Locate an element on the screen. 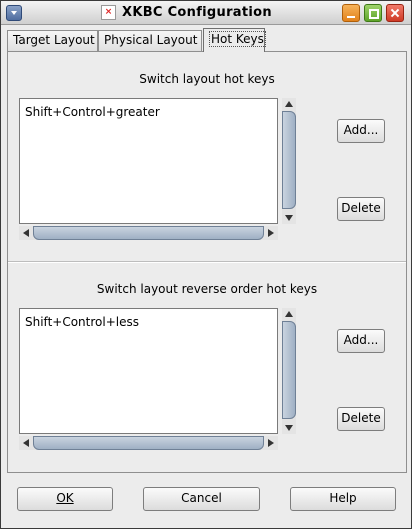 The height and width of the screenshot is (529, 412). tab-physical-layout: Physical Layout is located at coordinates (150, 40).